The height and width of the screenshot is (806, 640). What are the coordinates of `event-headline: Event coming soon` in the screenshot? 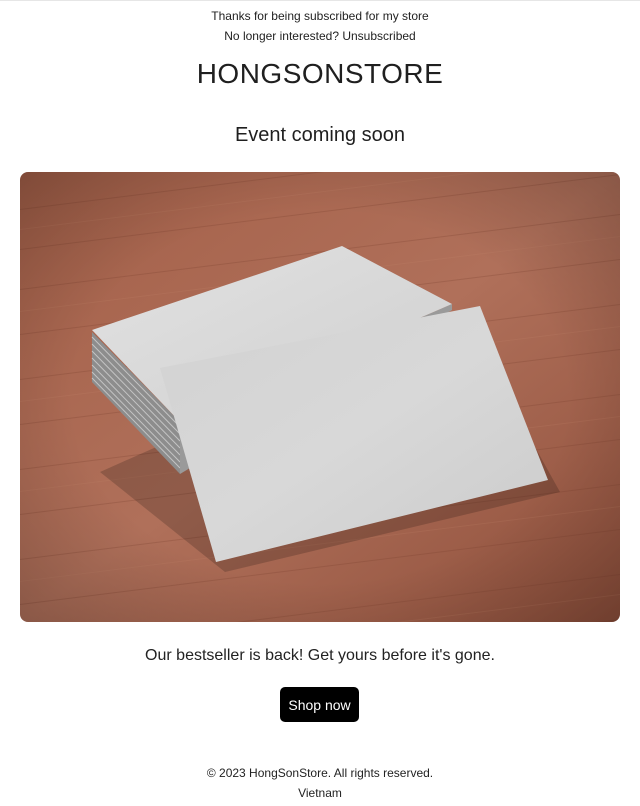 It's located at (320, 135).